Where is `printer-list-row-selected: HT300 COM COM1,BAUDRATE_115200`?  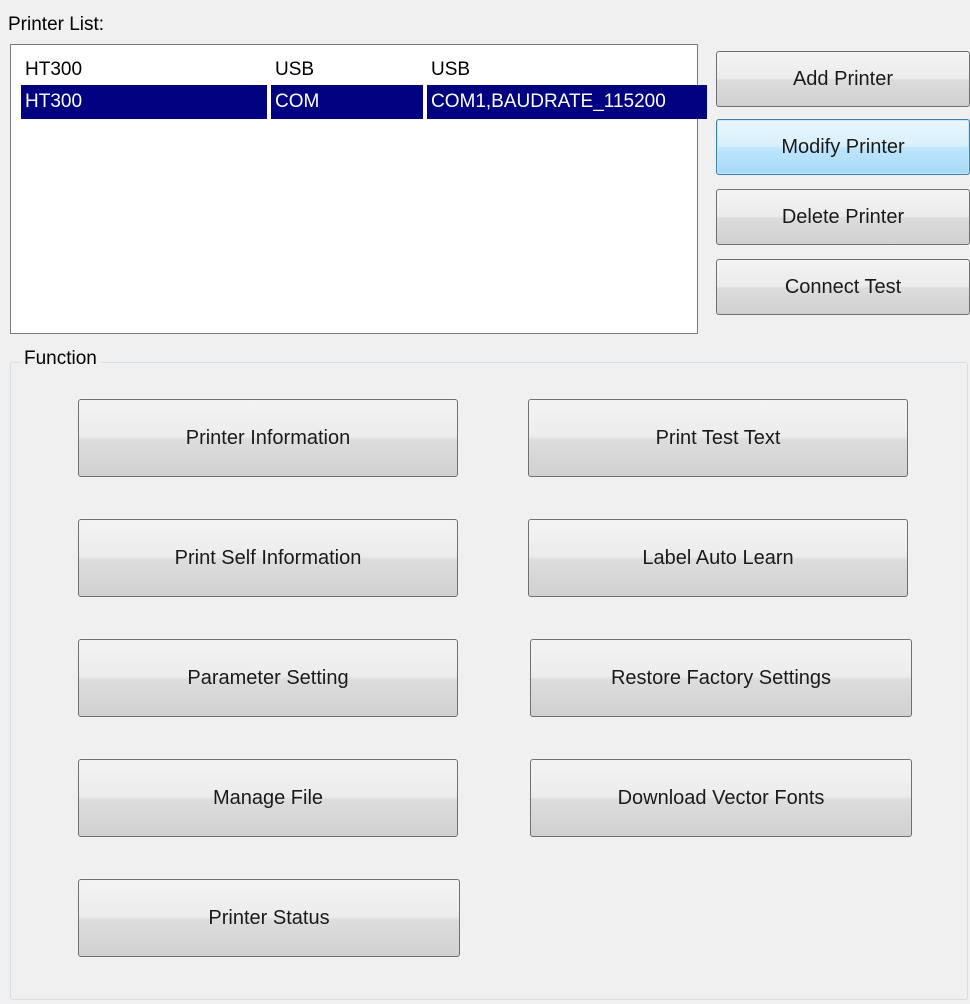 printer-list-row-selected: HT300 COM COM1,BAUDRATE_115200 is located at coordinates (364, 102).